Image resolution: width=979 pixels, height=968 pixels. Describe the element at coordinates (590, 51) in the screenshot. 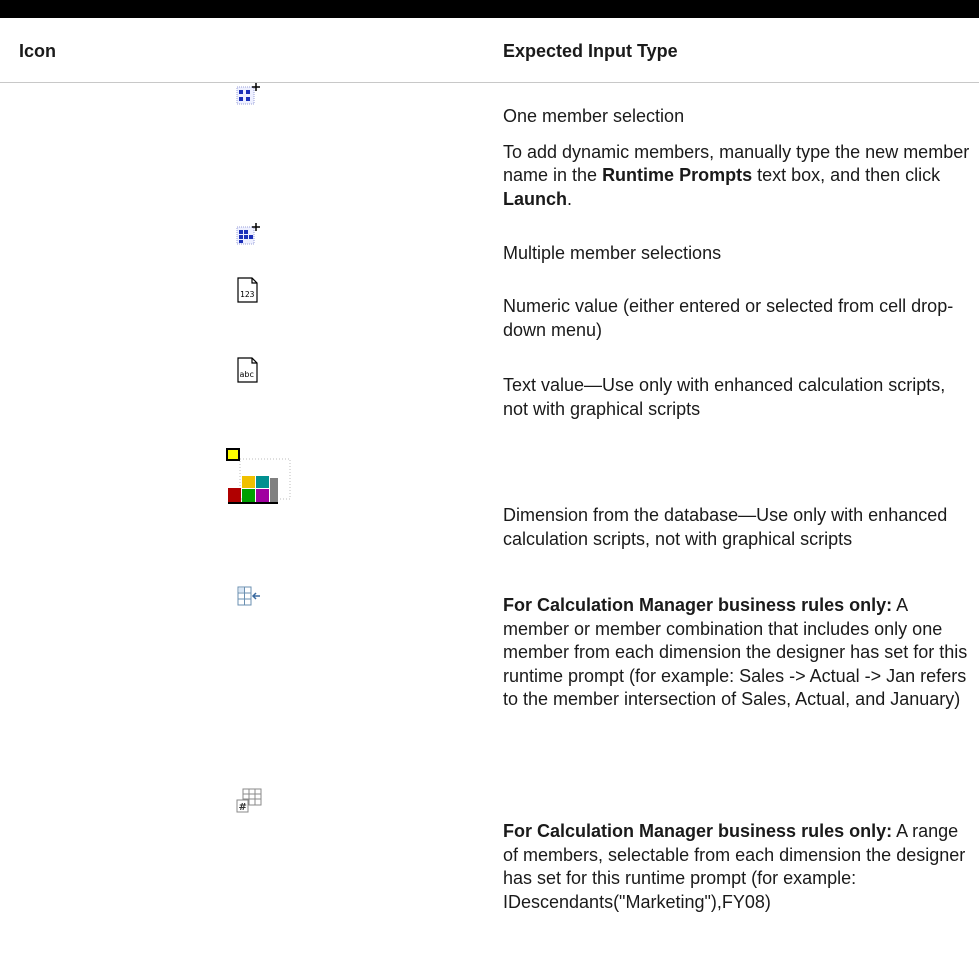

I see `input-type-column-header: Expected Input Type` at that location.